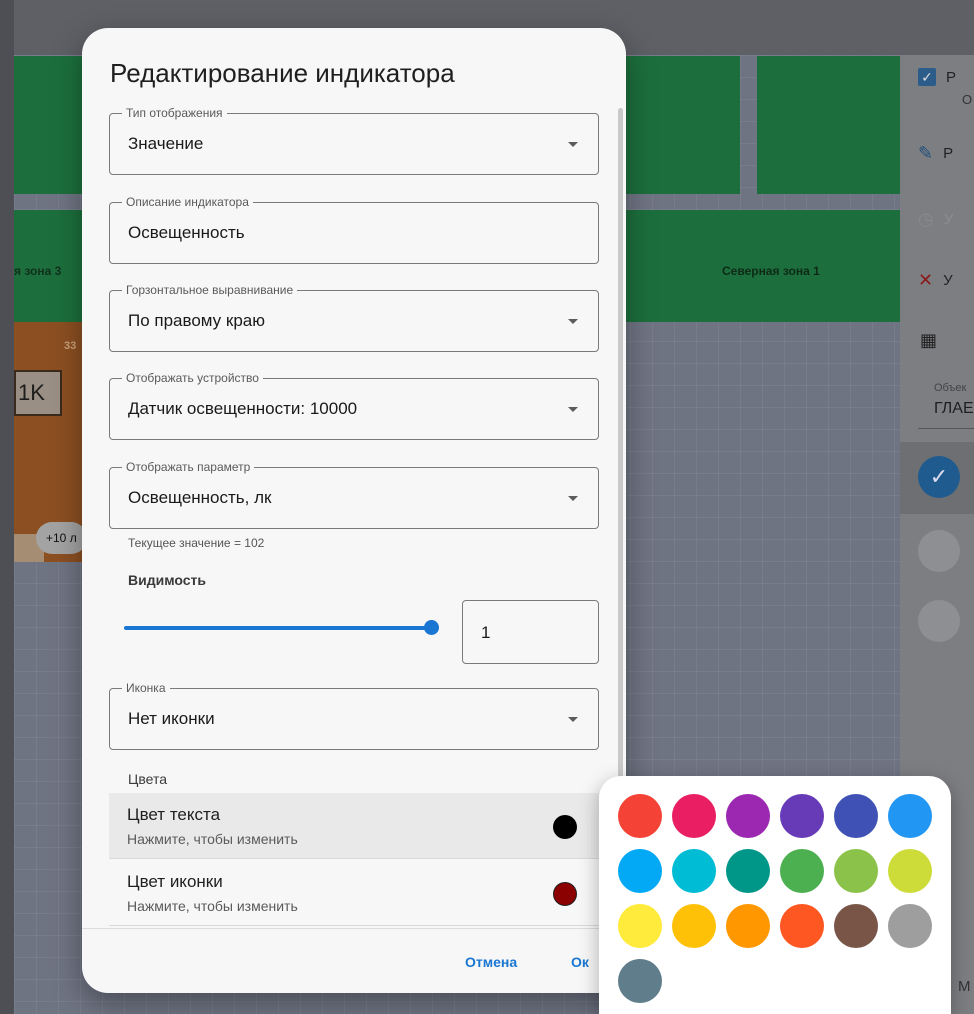  I want to click on bottom-text: М, so click(964, 986).